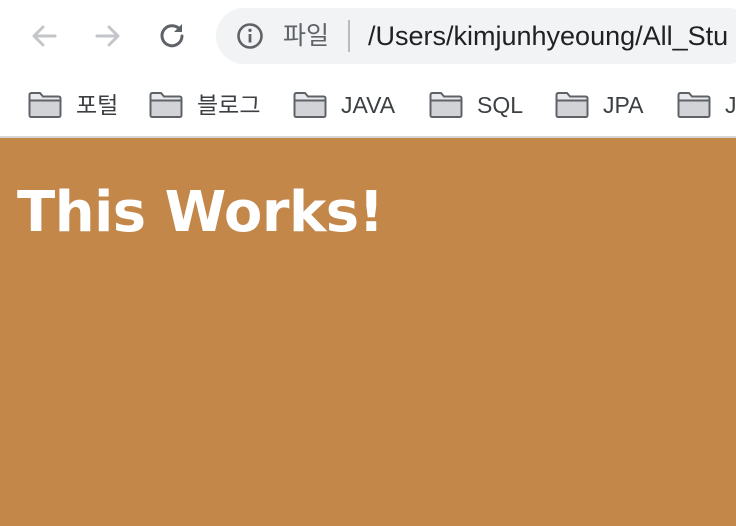 The image size is (736, 526). Describe the element at coordinates (623, 105) in the screenshot. I see `bookmark-label: JPA` at that location.